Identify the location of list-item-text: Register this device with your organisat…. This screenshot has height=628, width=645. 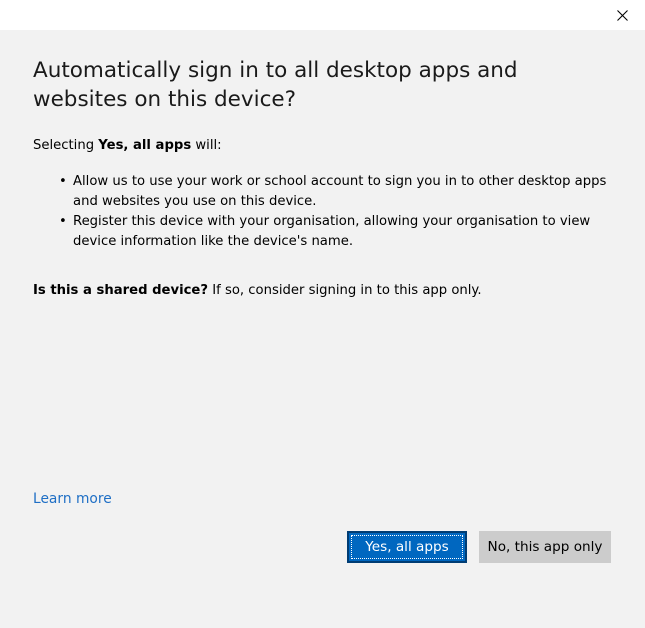
(332, 231).